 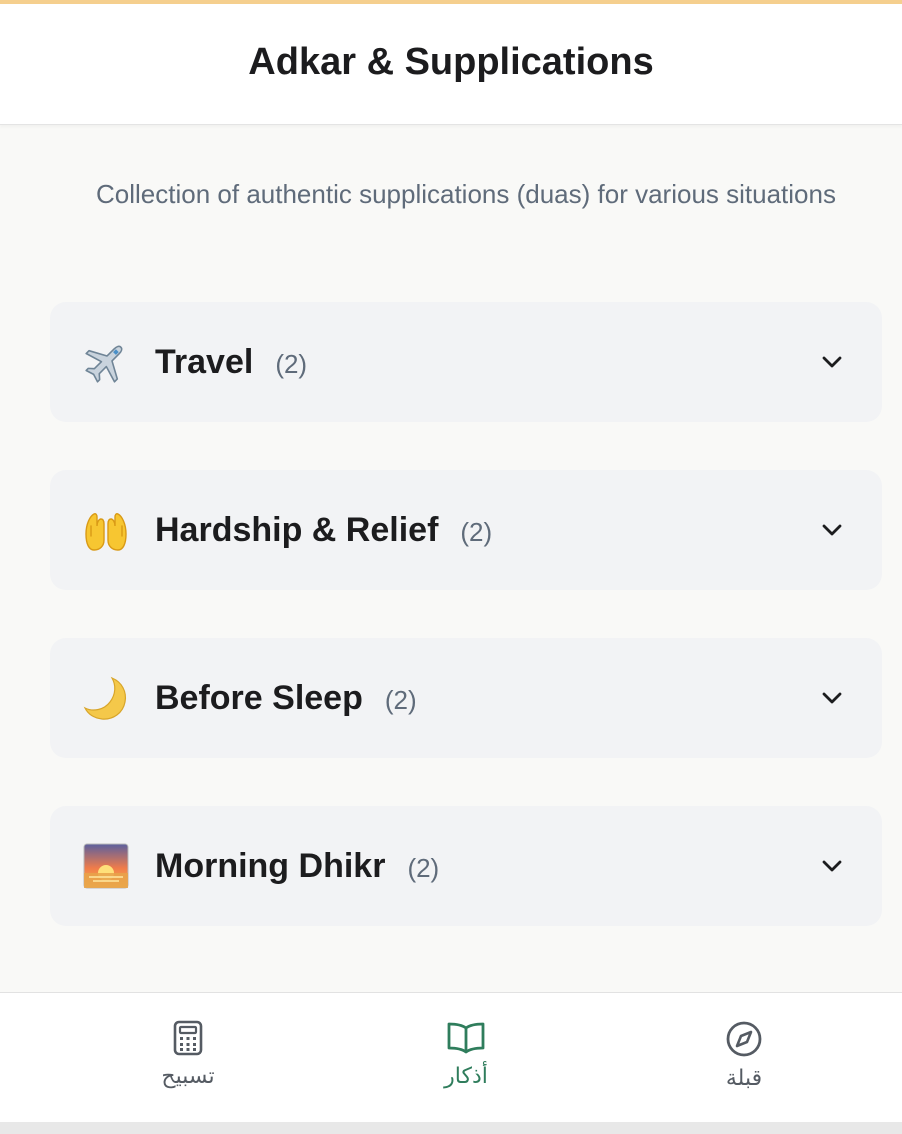 I want to click on category-title: Morning Dhikr (2), so click(x=297, y=866).